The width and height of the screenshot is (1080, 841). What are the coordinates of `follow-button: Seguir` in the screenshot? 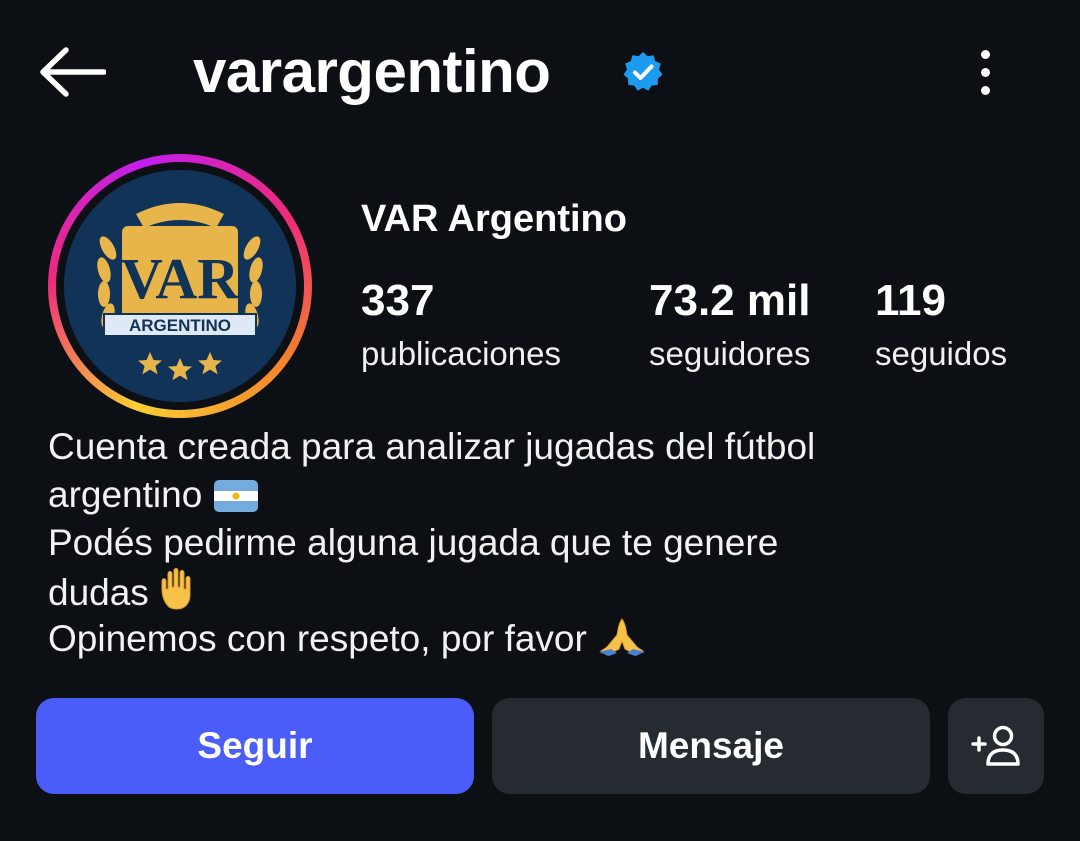 It's located at (255, 746).